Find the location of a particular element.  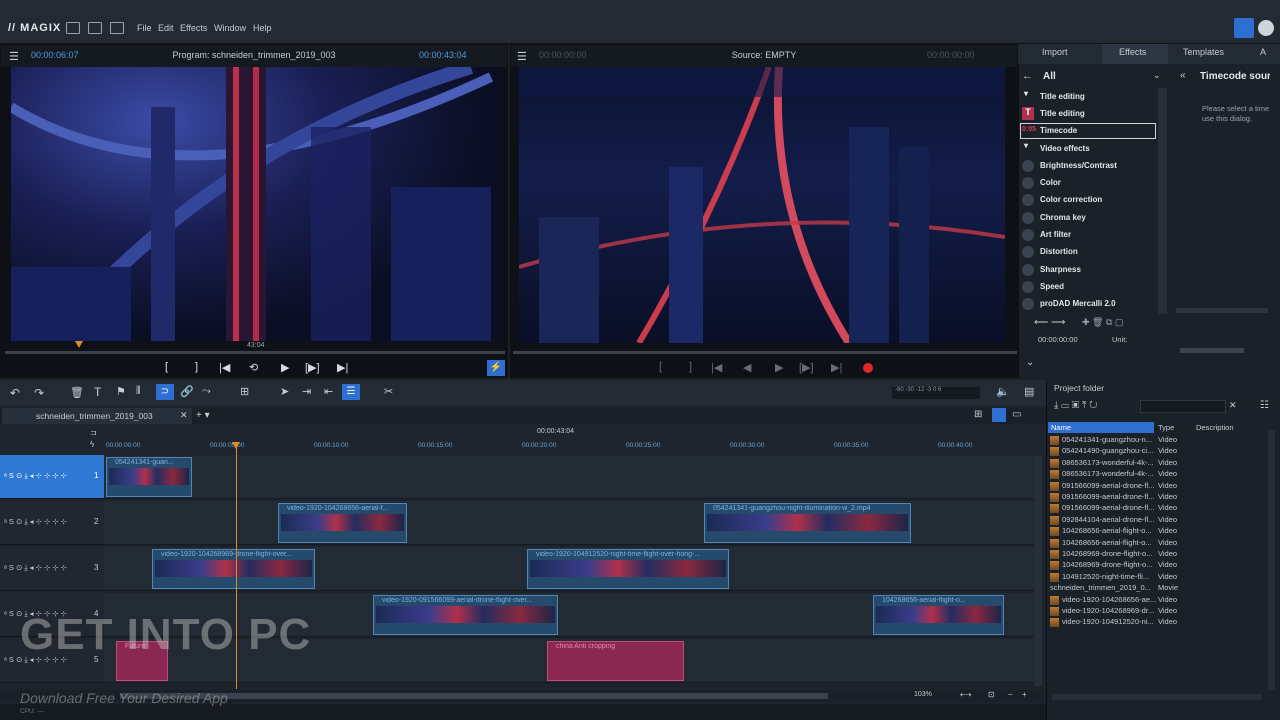

tab-more: A is located at coordinates (1263, 52).